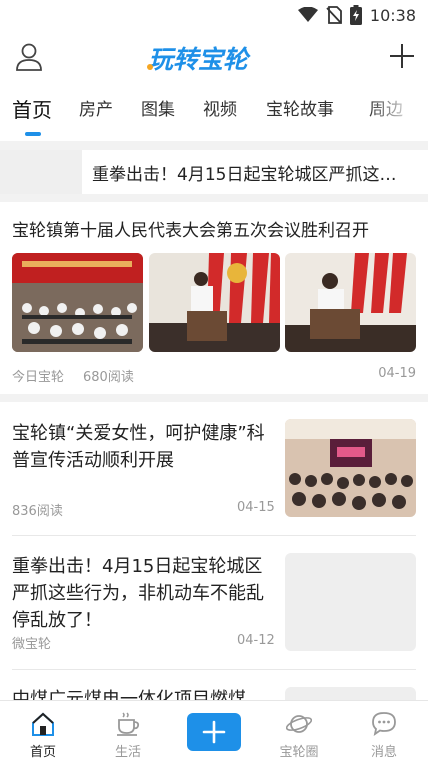  Describe the element at coordinates (29, 57) in the screenshot. I see `user-icon` at that location.